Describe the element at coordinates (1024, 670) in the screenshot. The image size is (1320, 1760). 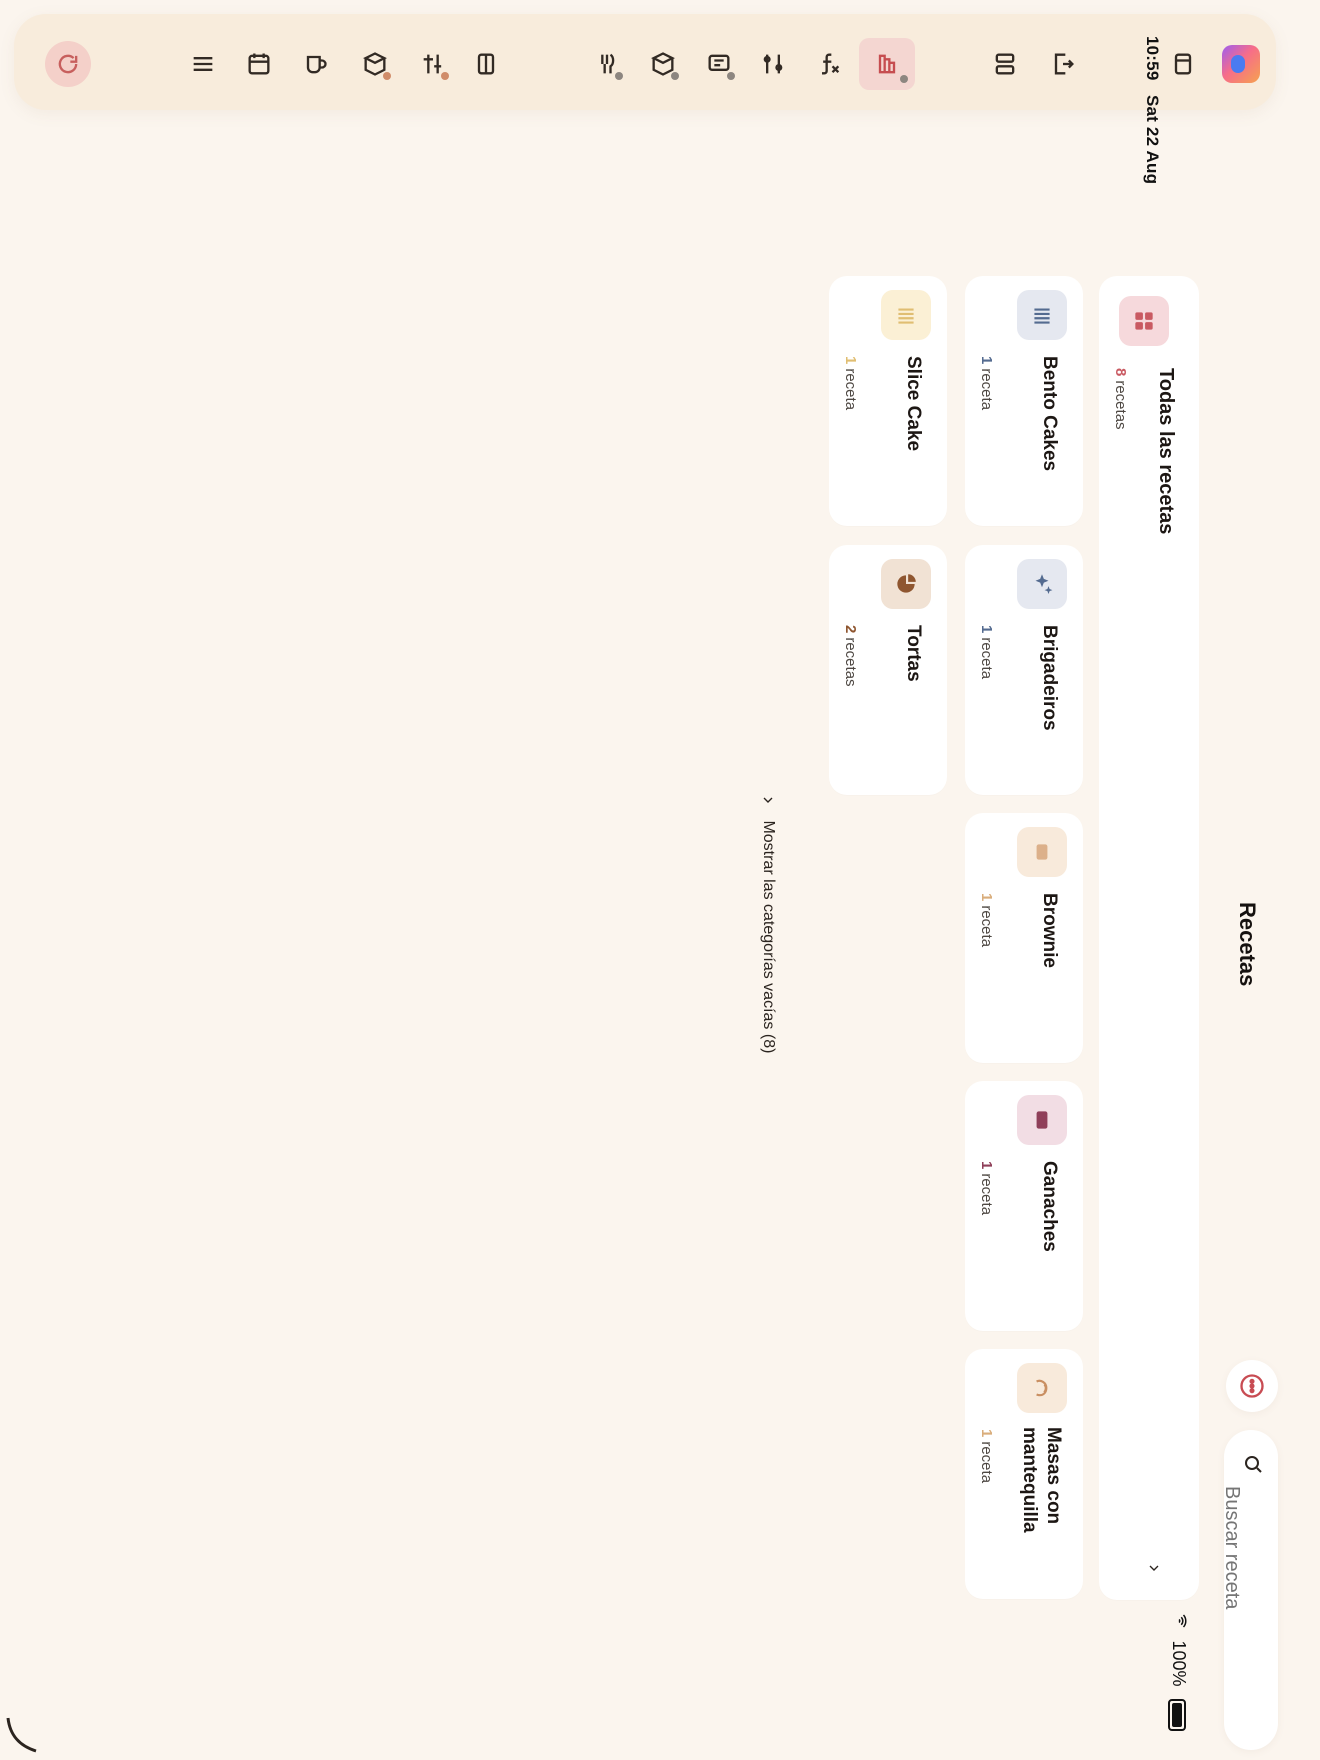
I see `card-brigadeiros: Brigadeiros 1 receta` at that location.